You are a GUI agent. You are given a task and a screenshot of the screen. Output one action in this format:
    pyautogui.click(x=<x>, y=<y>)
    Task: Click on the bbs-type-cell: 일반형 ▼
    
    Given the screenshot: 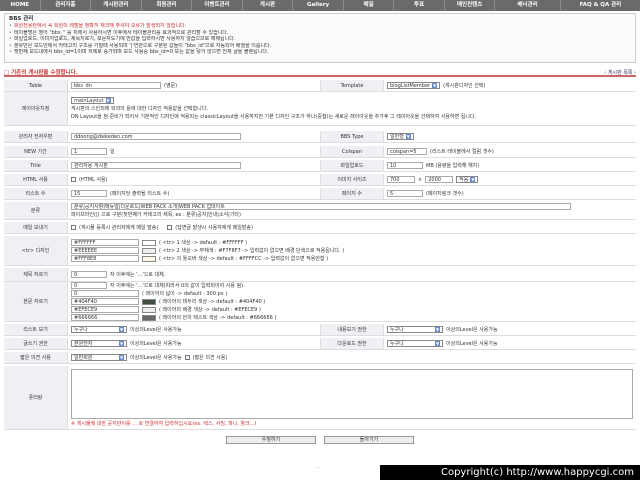 What is the action you would take?
    pyautogui.click(x=400, y=136)
    